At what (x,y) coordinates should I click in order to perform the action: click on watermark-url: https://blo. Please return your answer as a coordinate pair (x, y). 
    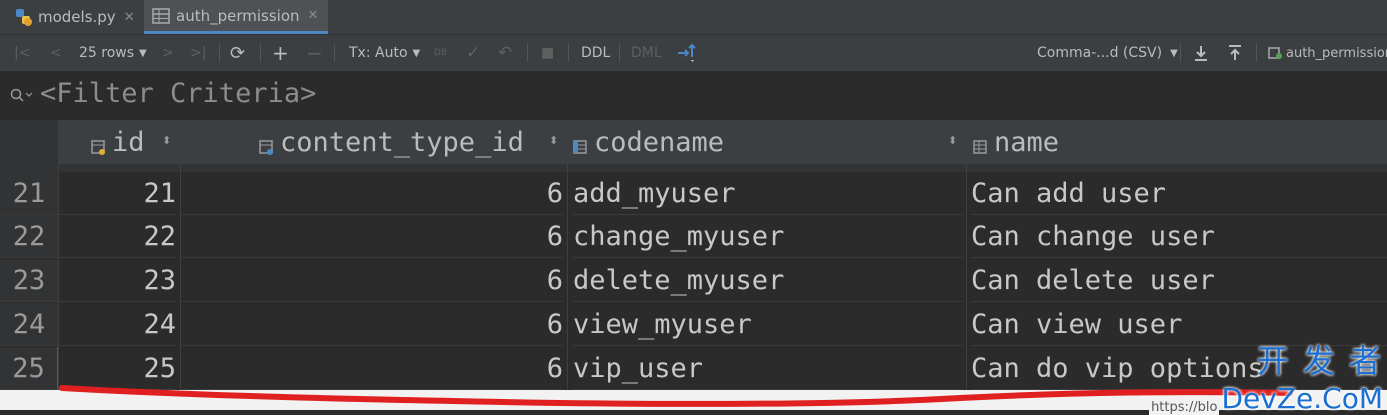
    Looking at the image, I should click on (1184, 407).